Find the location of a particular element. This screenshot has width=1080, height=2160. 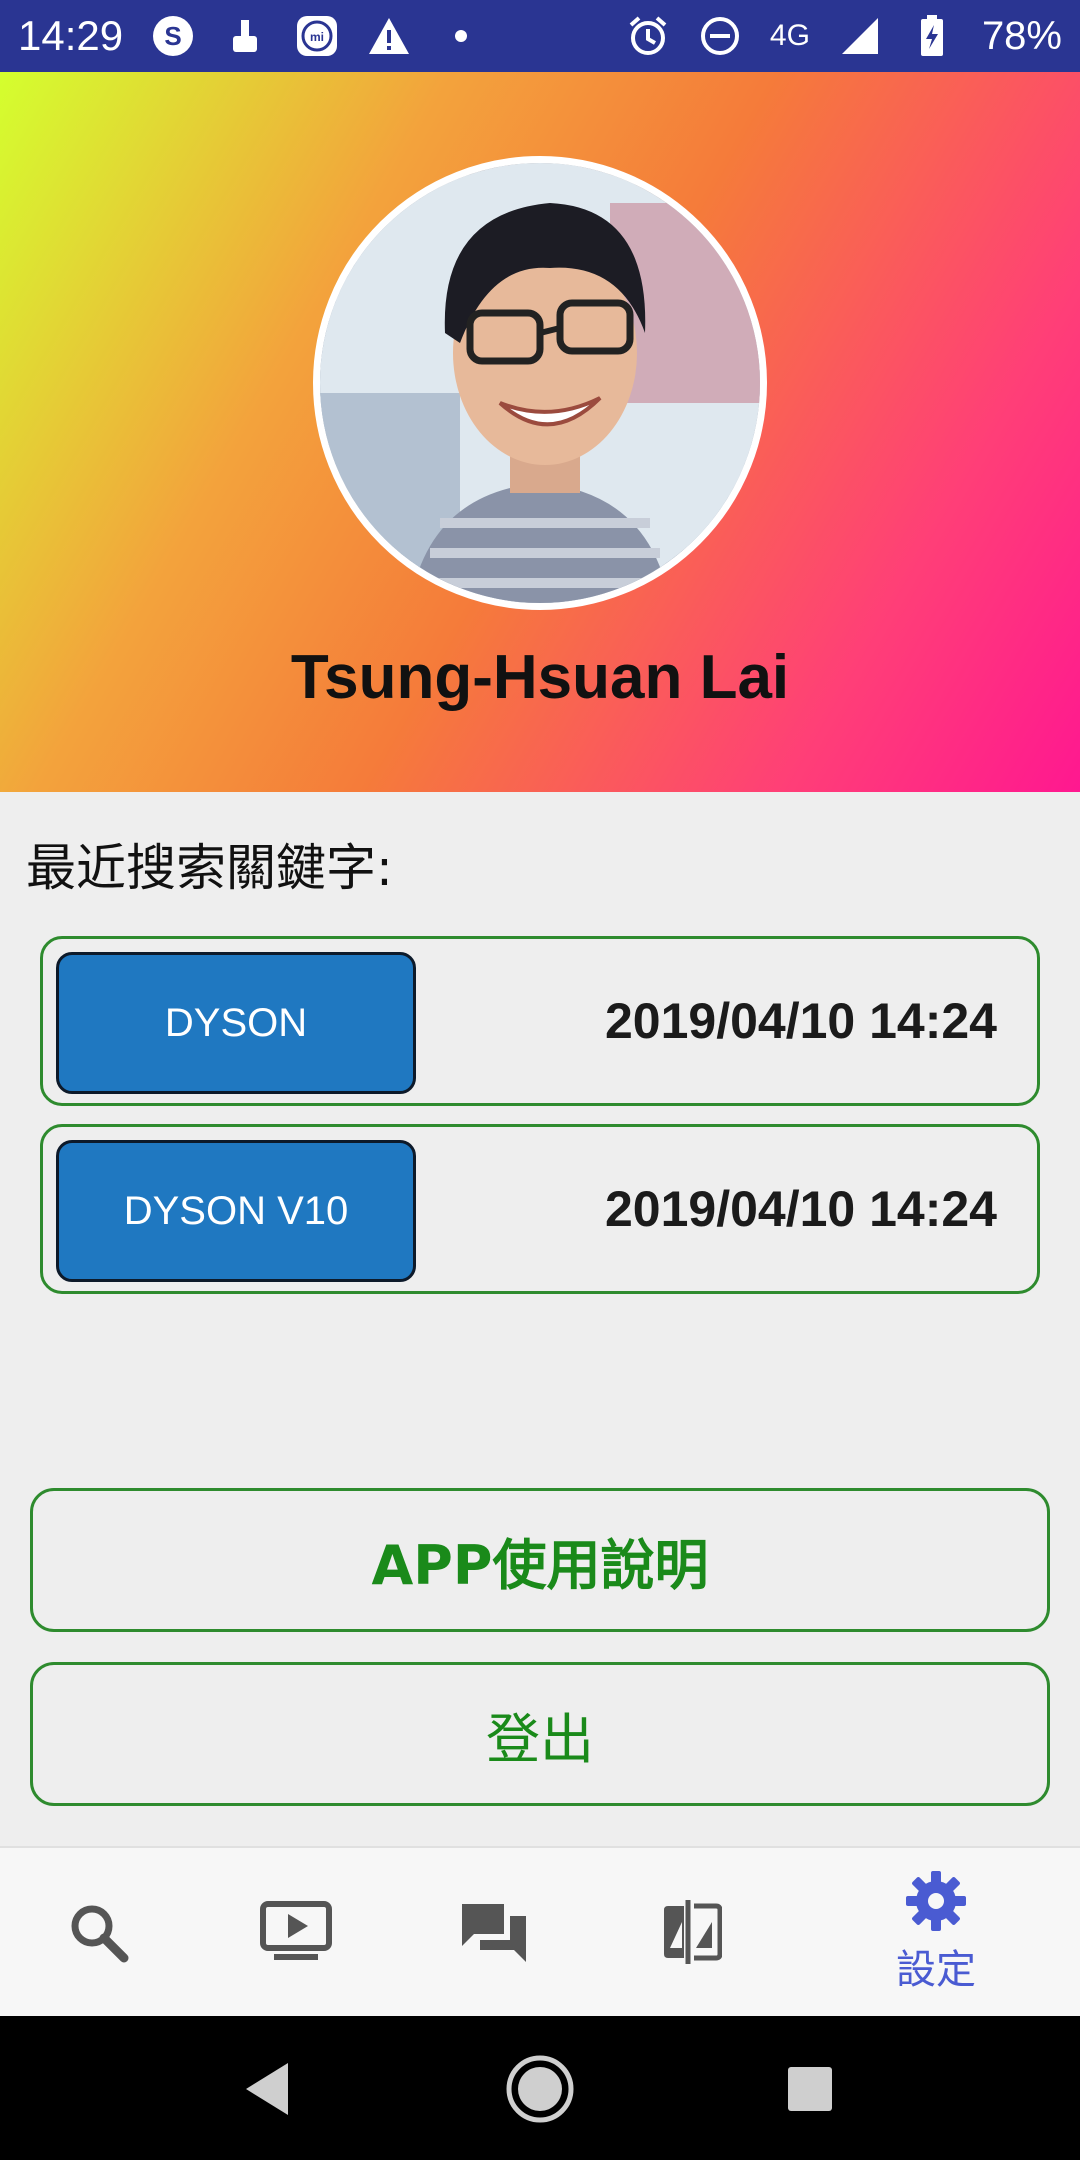

mi-icon: mi is located at coordinates (317, 36).